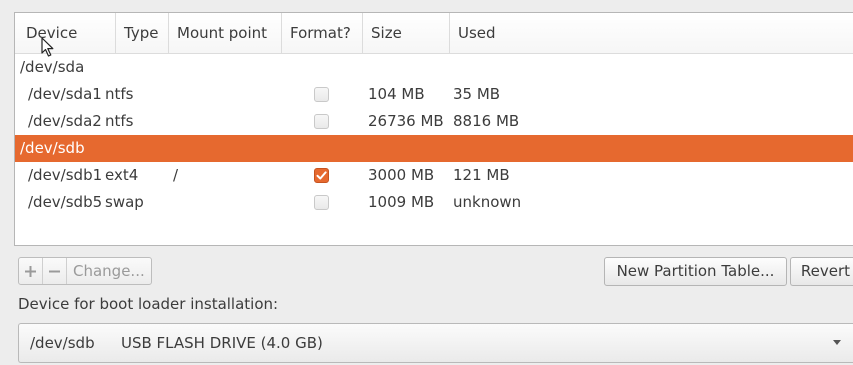 The image size is (853, 365). What do you see at coordinates (65, 202) in the screenshot?
I see `device-cell: /dev/sdb5` at bounding box center [65, 202].